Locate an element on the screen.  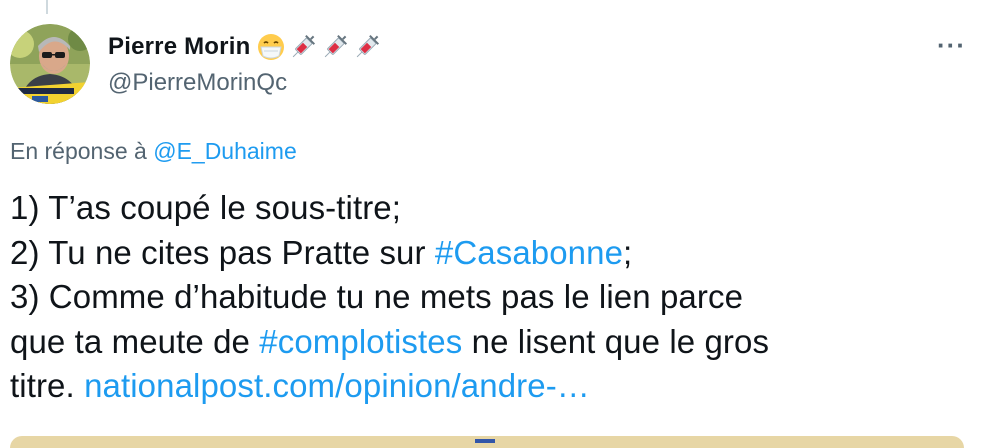
author-name-row: Pierre Morin is located at coordinates (245, 47).